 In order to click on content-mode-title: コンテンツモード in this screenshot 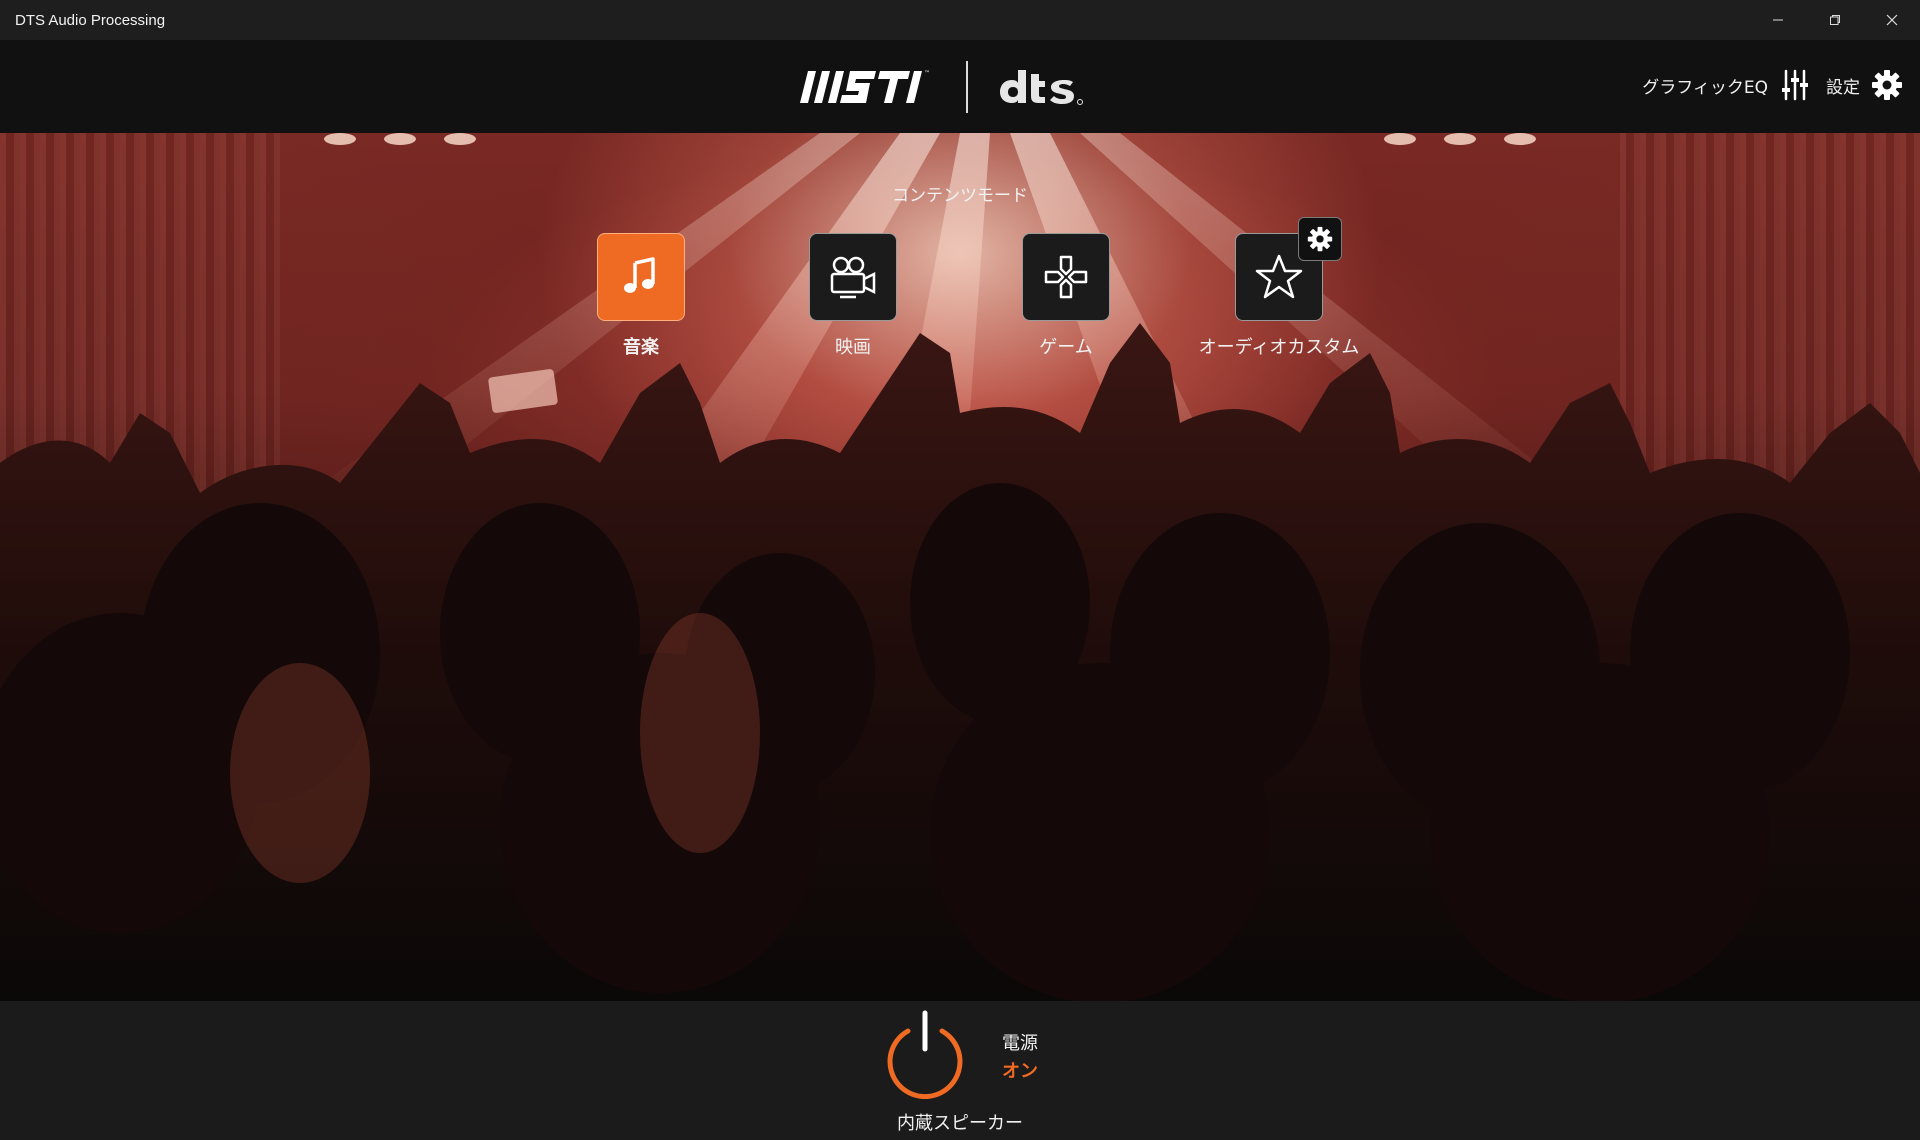, I will do `click(960, 196)`.